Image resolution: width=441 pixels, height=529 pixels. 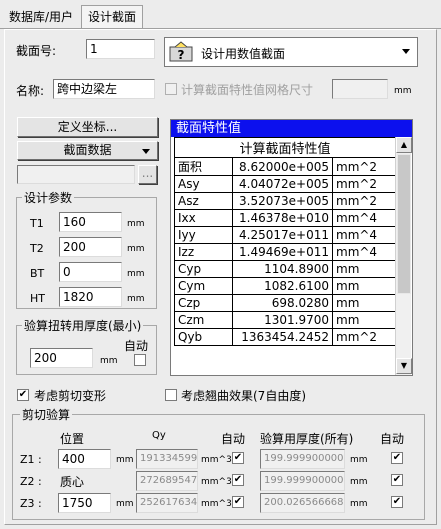 What do you see at coordinates (291, 52) in the screenshot?
I see `section-type-select: ? 设计用数值截面` at bounding box center [291, 52].